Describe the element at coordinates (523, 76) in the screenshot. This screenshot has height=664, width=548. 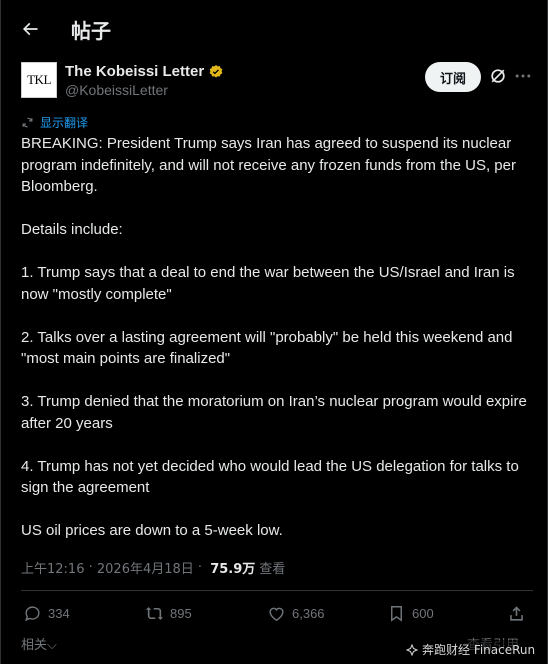
I see `more-options-icon` at that location.